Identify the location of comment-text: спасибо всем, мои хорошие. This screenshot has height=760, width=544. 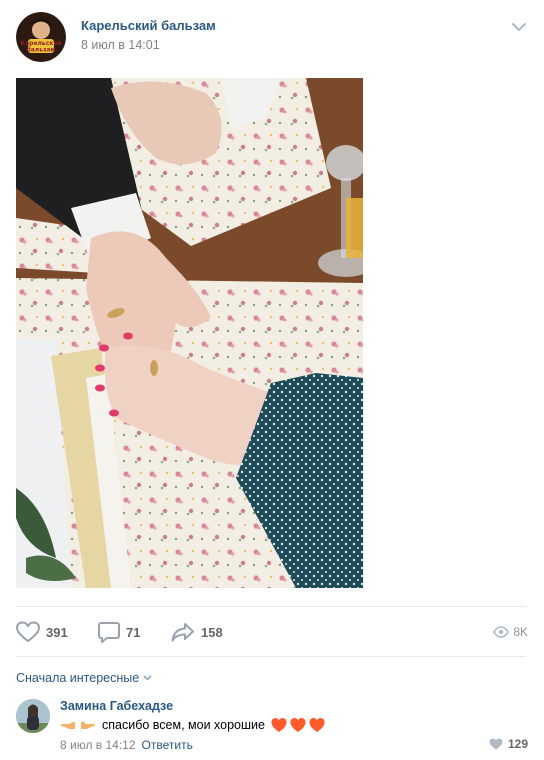
(192, 725).